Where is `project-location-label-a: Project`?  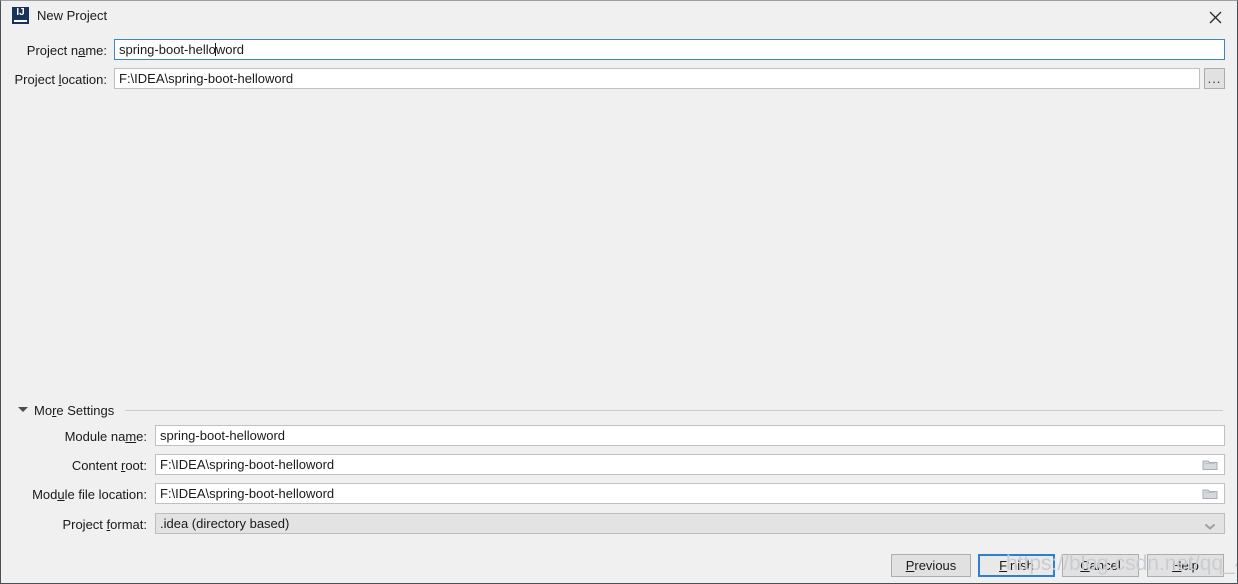 project-location-label-a: Project is located at coordinates (36, 79).